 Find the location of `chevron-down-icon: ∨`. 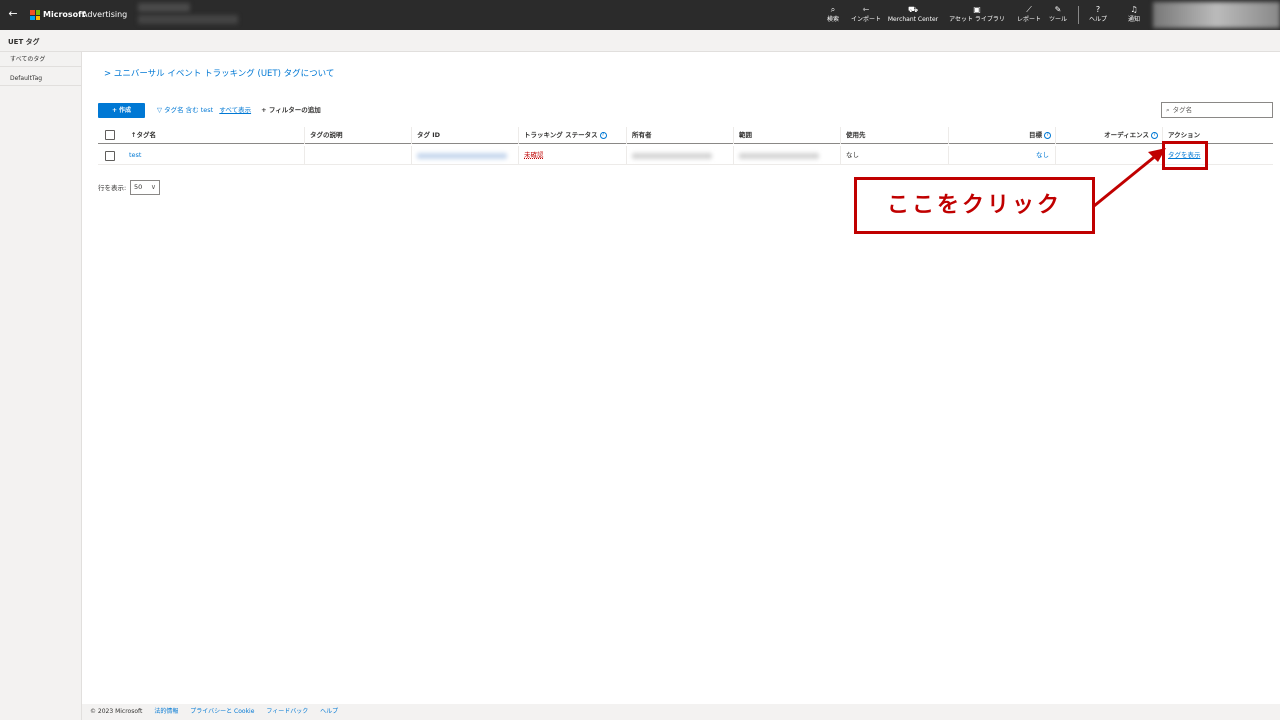

chevron-down-icon: ∨ is located at coordinates (153, 187).